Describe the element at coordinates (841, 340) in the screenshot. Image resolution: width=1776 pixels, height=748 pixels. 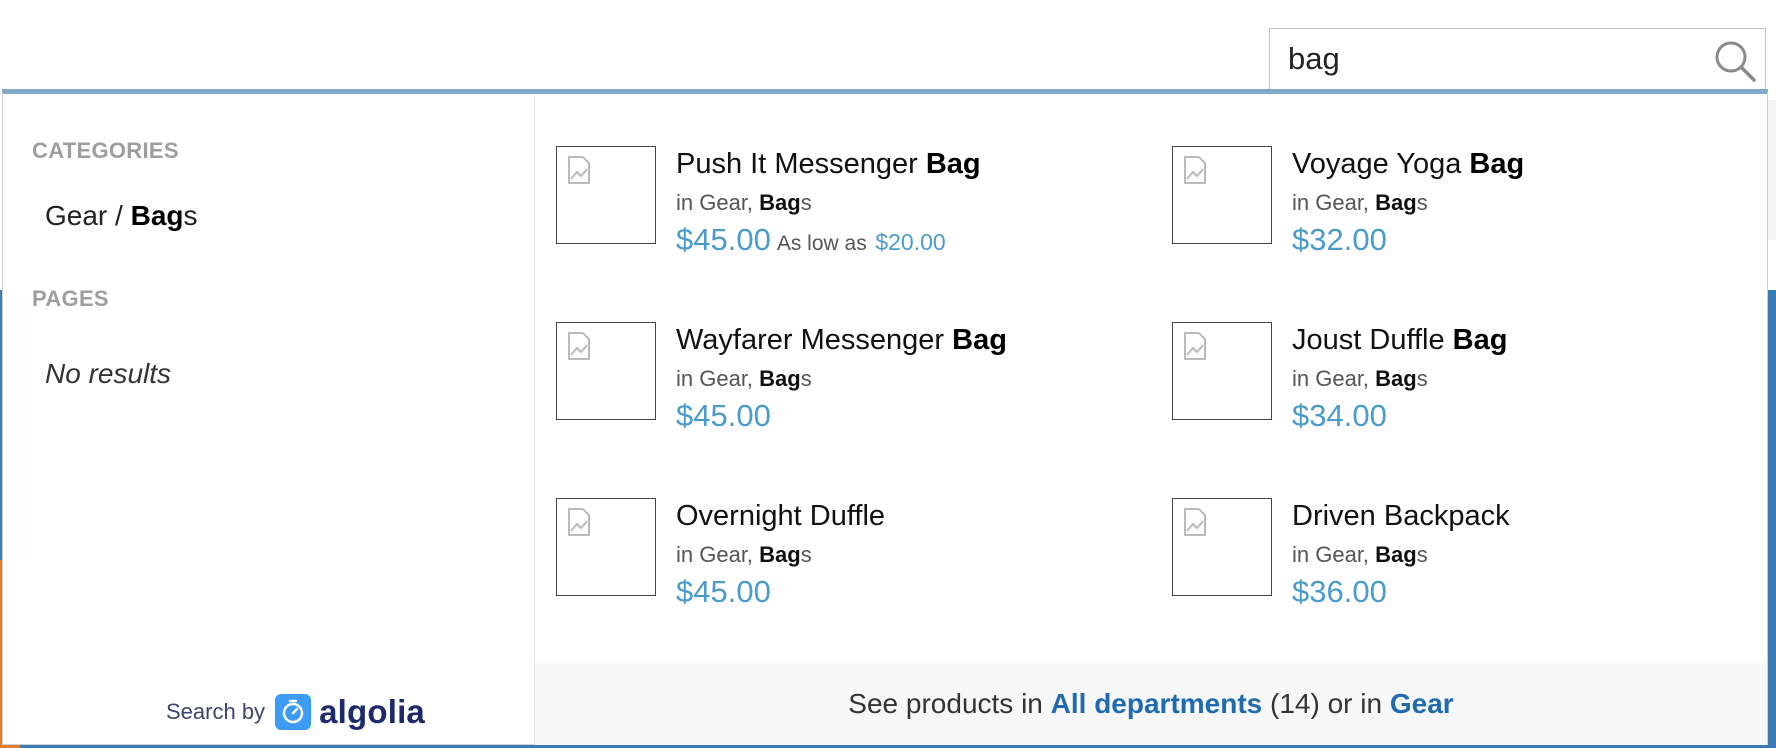
I see `product-name: Wayfarer Messenger Bag` at that location.